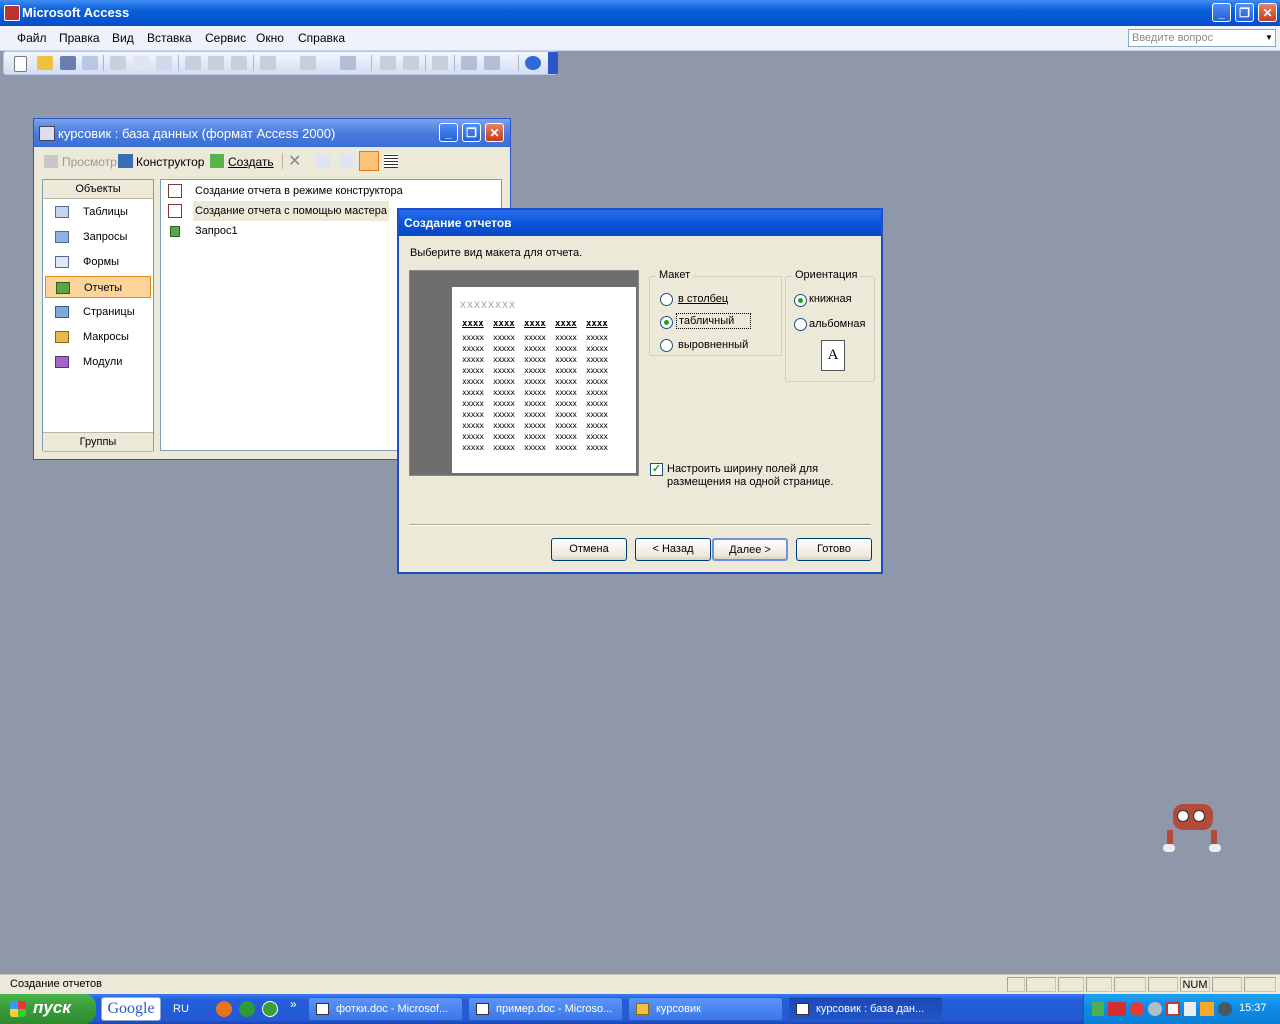 This screenshot has height=1024, width=1280. I want to click on spelling-icon, so click(164, 63).